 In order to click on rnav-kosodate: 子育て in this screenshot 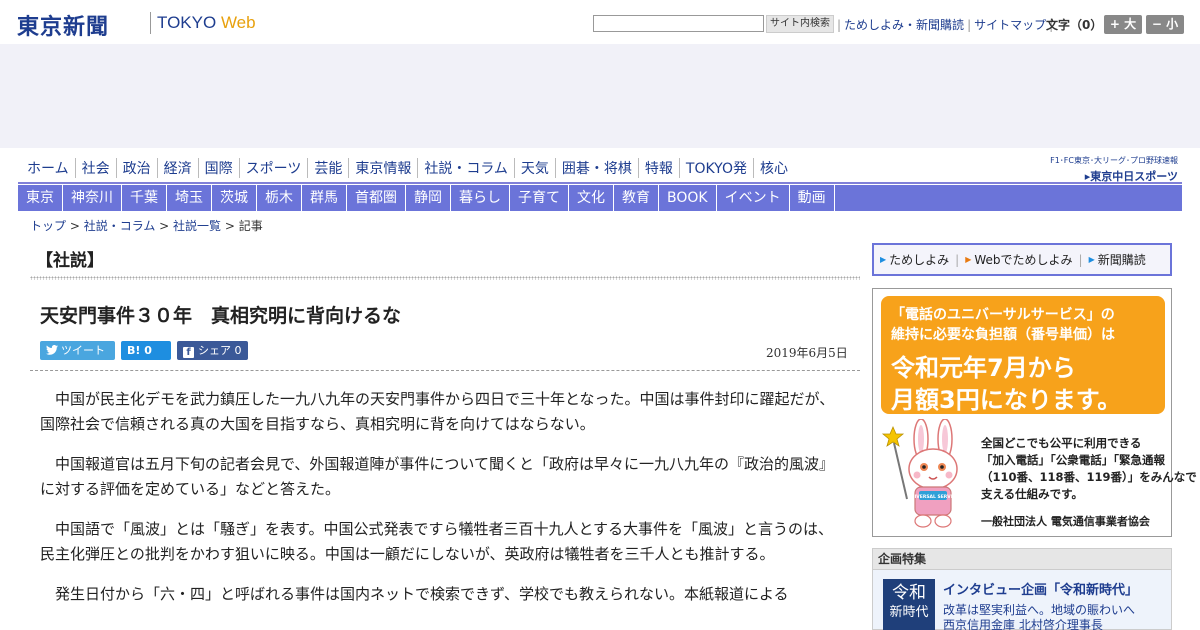, I will do `click(539, 198)`.